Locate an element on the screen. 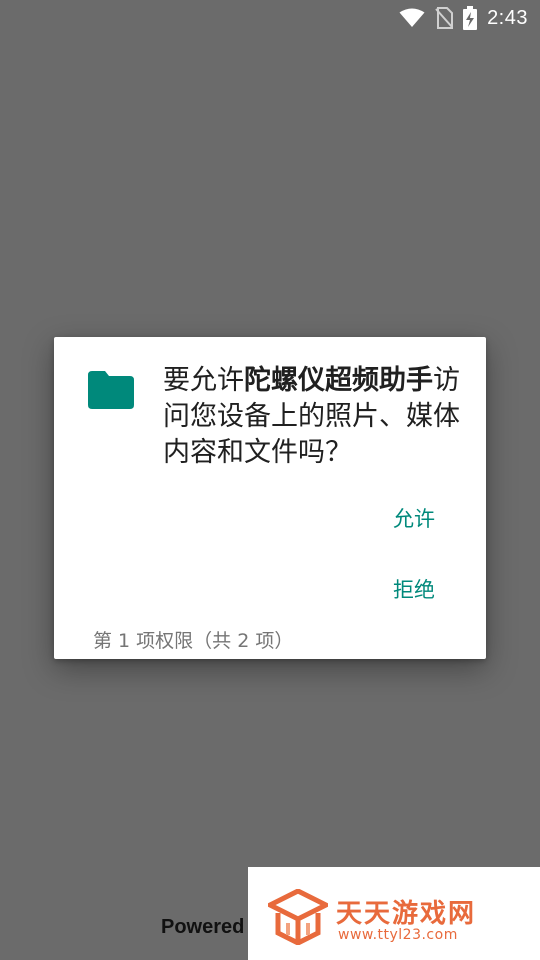 This screenshot has height=960, width=540. status-clock: 2:43 is located at coordinates (507, 17).